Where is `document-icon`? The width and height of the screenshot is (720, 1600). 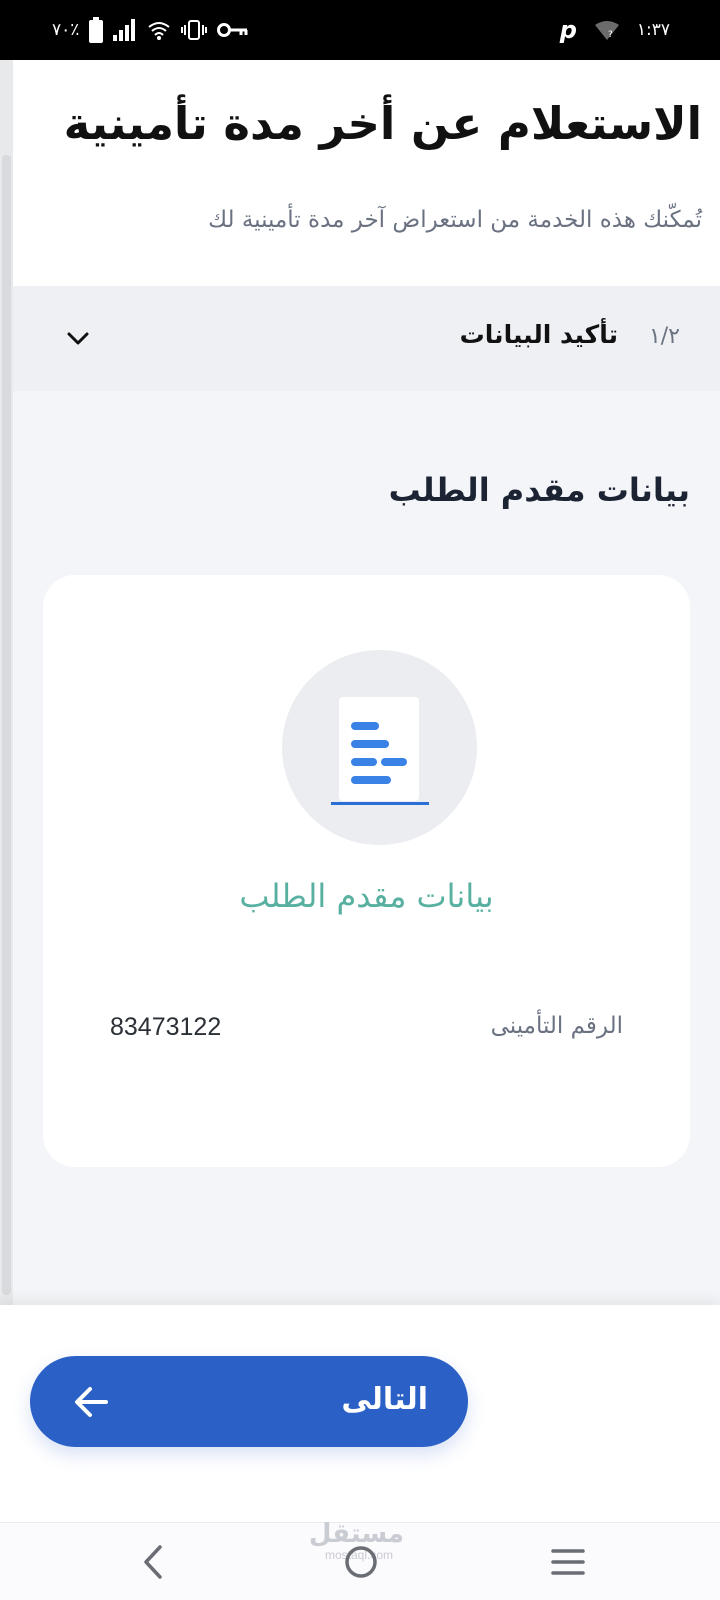 document-icon is located at coordinates (379, 747).